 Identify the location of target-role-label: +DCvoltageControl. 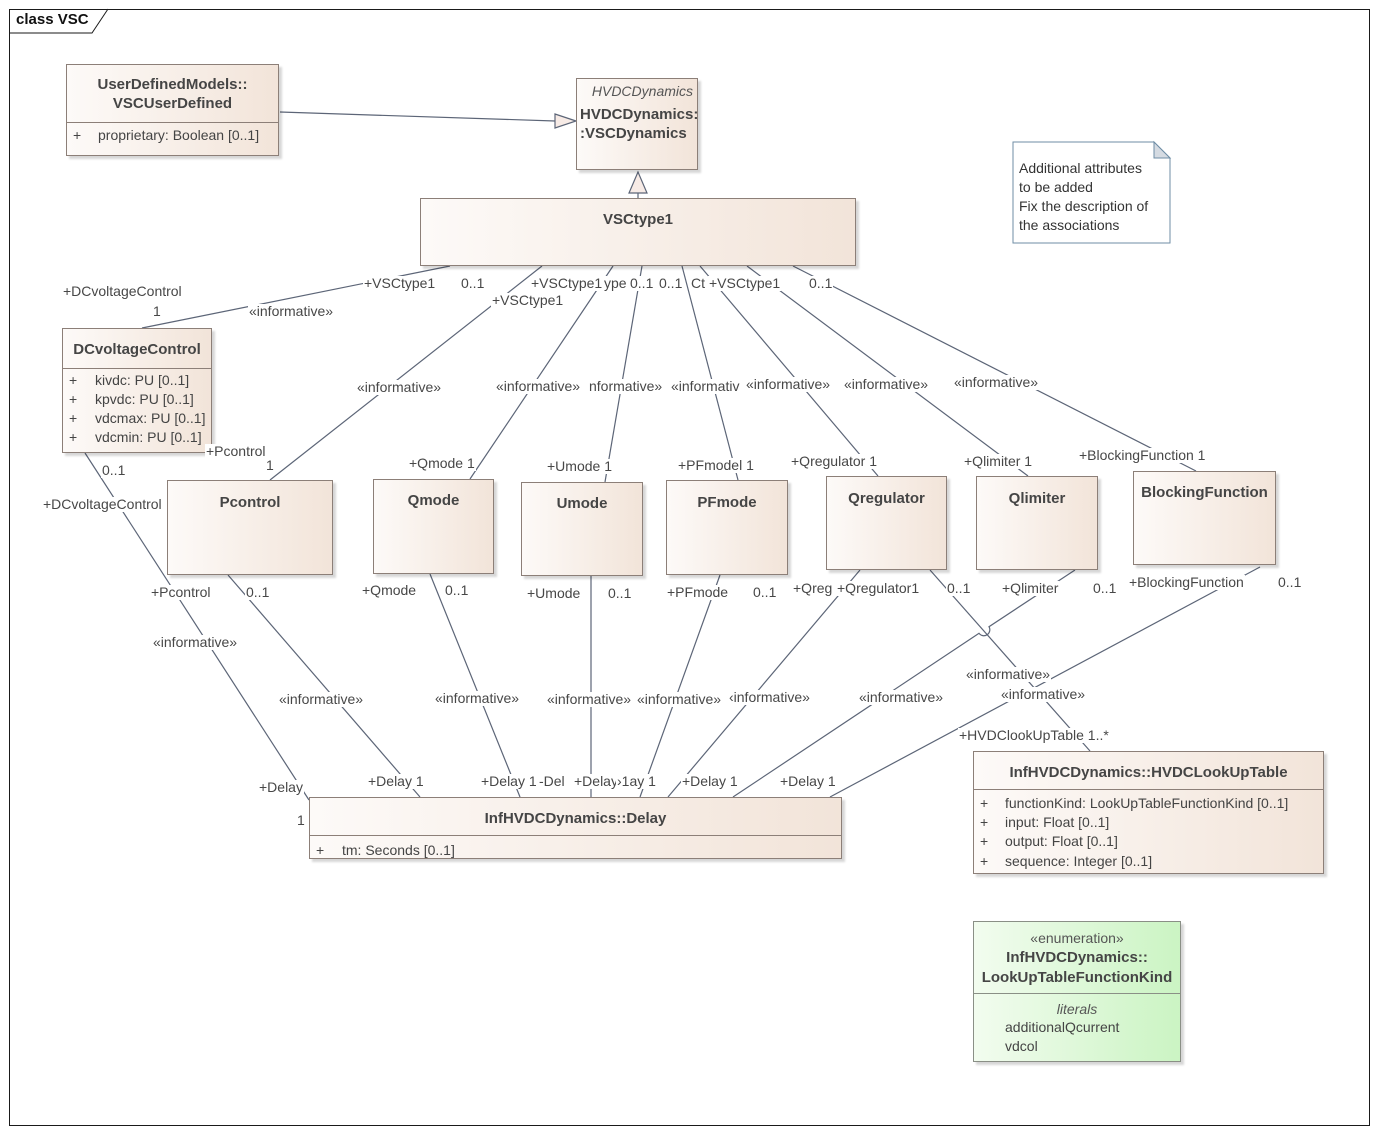
(122, 291).